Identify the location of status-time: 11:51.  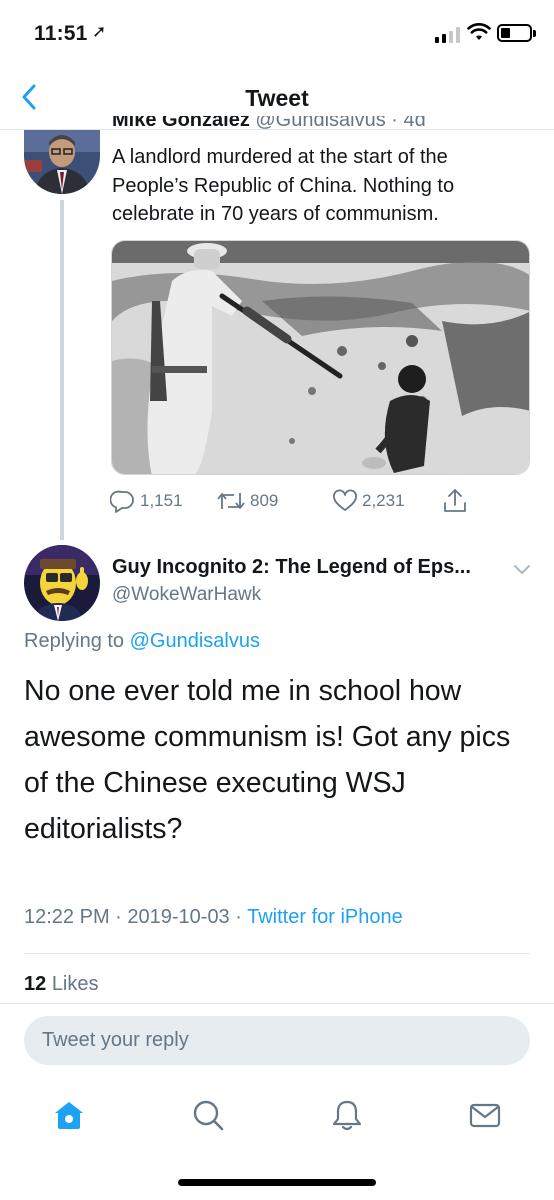
(61, 33).